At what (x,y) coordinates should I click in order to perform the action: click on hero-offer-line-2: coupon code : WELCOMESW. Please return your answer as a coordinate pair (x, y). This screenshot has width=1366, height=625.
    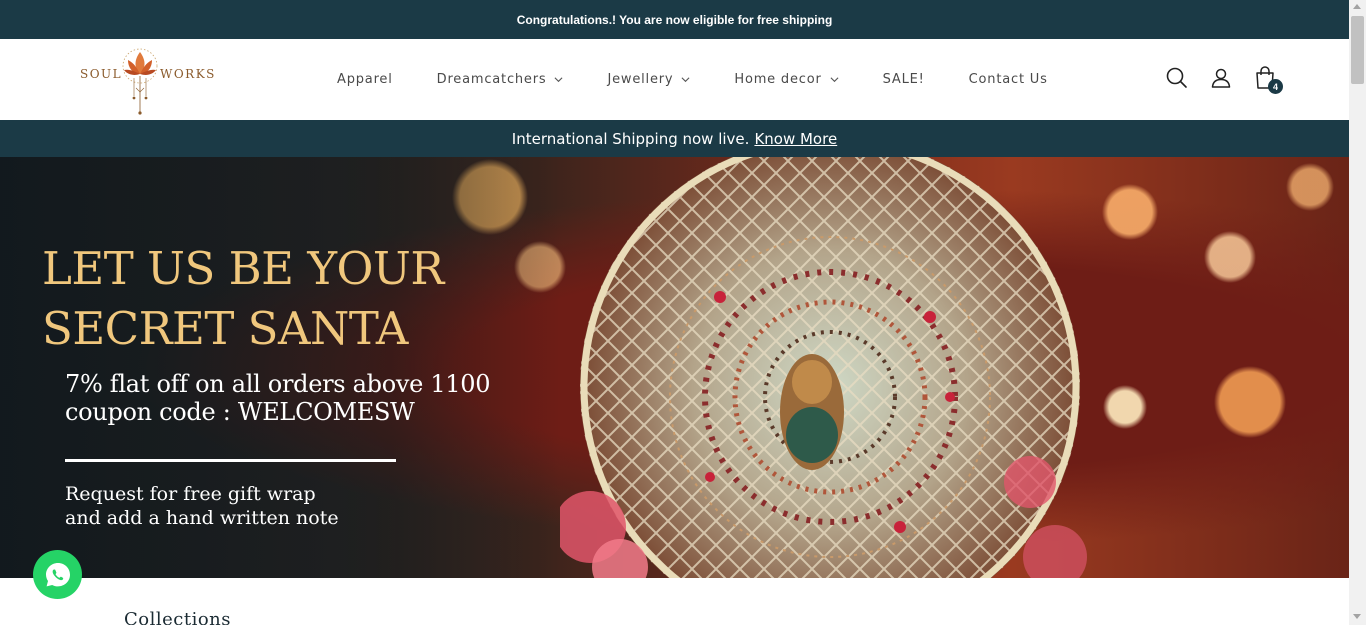
    Looking at the image, I should click on (240, 412).